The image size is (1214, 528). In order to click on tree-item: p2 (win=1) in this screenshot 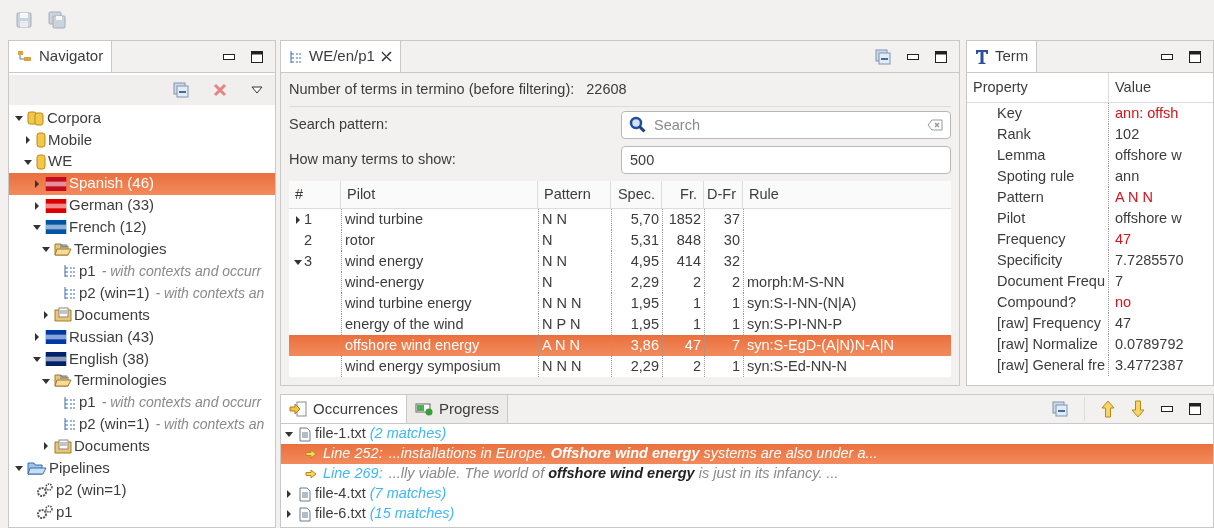, I will do `click(142, 490)`.